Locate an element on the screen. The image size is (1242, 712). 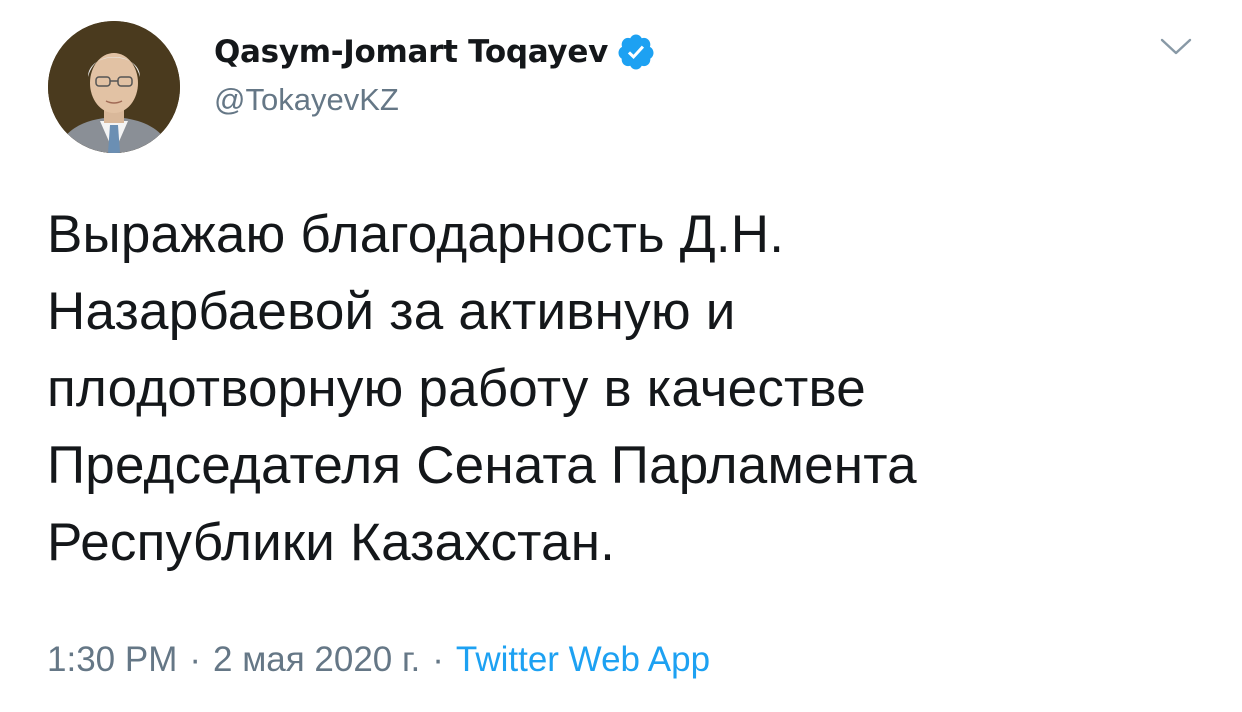
tweet-date: 2 мая 2020 г. is located at coordinates (316, 660).